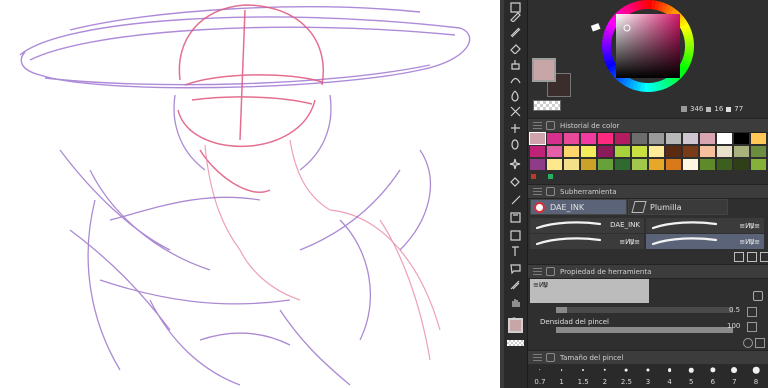  Describe the element at coordinates (764, 257) in the screenshot. I see `delete-sub-tool-icon` at that location.